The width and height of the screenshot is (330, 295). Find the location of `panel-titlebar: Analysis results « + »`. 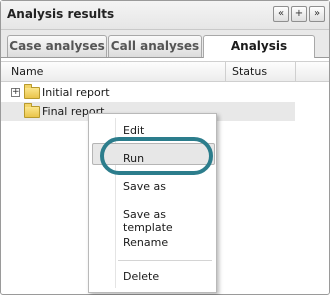

panel-titlebar: Analysis results « + » is located at coordinates (165, 15).